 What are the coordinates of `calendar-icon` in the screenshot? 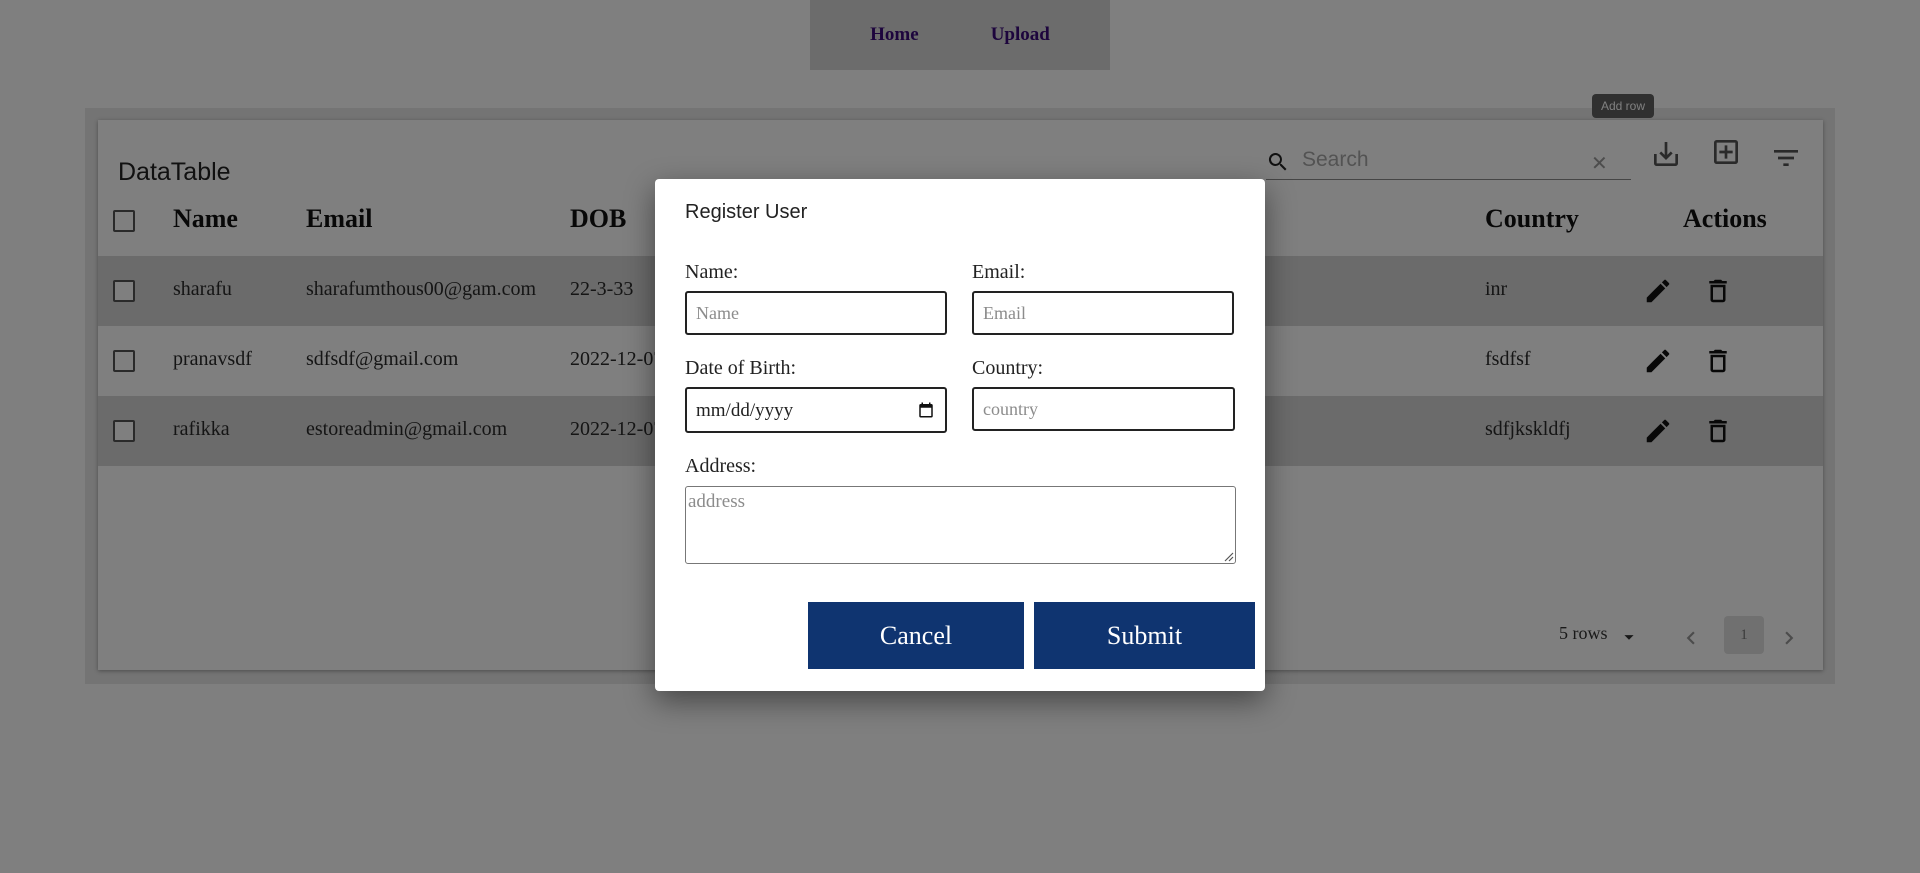 It's located at (926, 410).